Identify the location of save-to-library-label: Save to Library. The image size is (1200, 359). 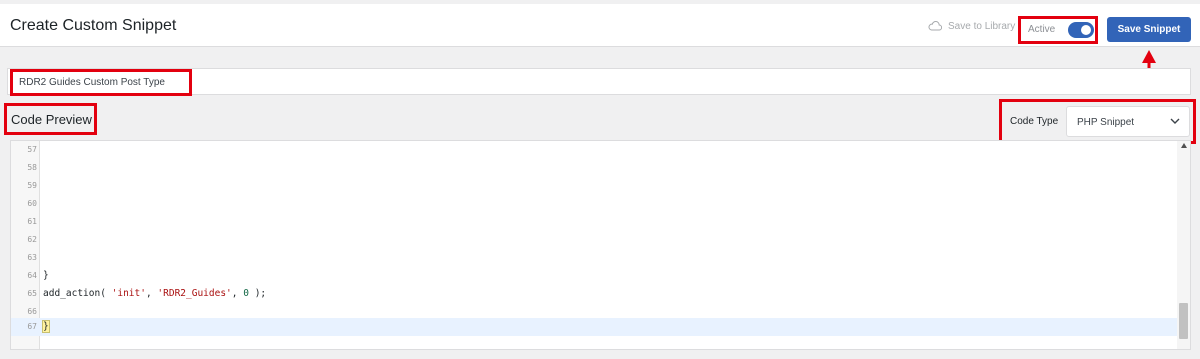
(982, 26).